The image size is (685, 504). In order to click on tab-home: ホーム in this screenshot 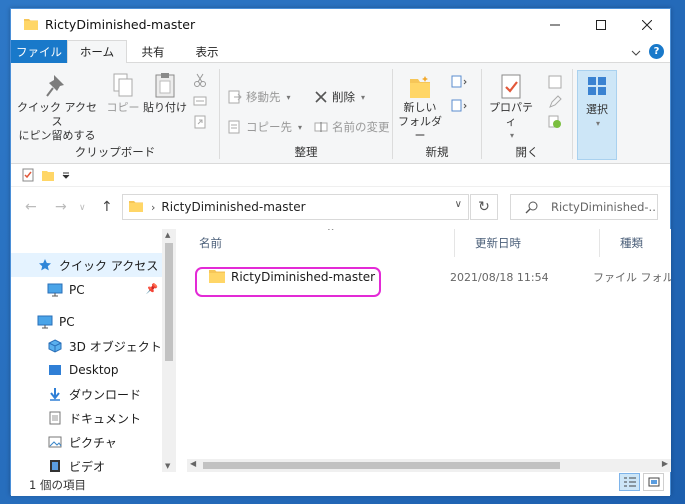, I will do `click(97, 52)`.